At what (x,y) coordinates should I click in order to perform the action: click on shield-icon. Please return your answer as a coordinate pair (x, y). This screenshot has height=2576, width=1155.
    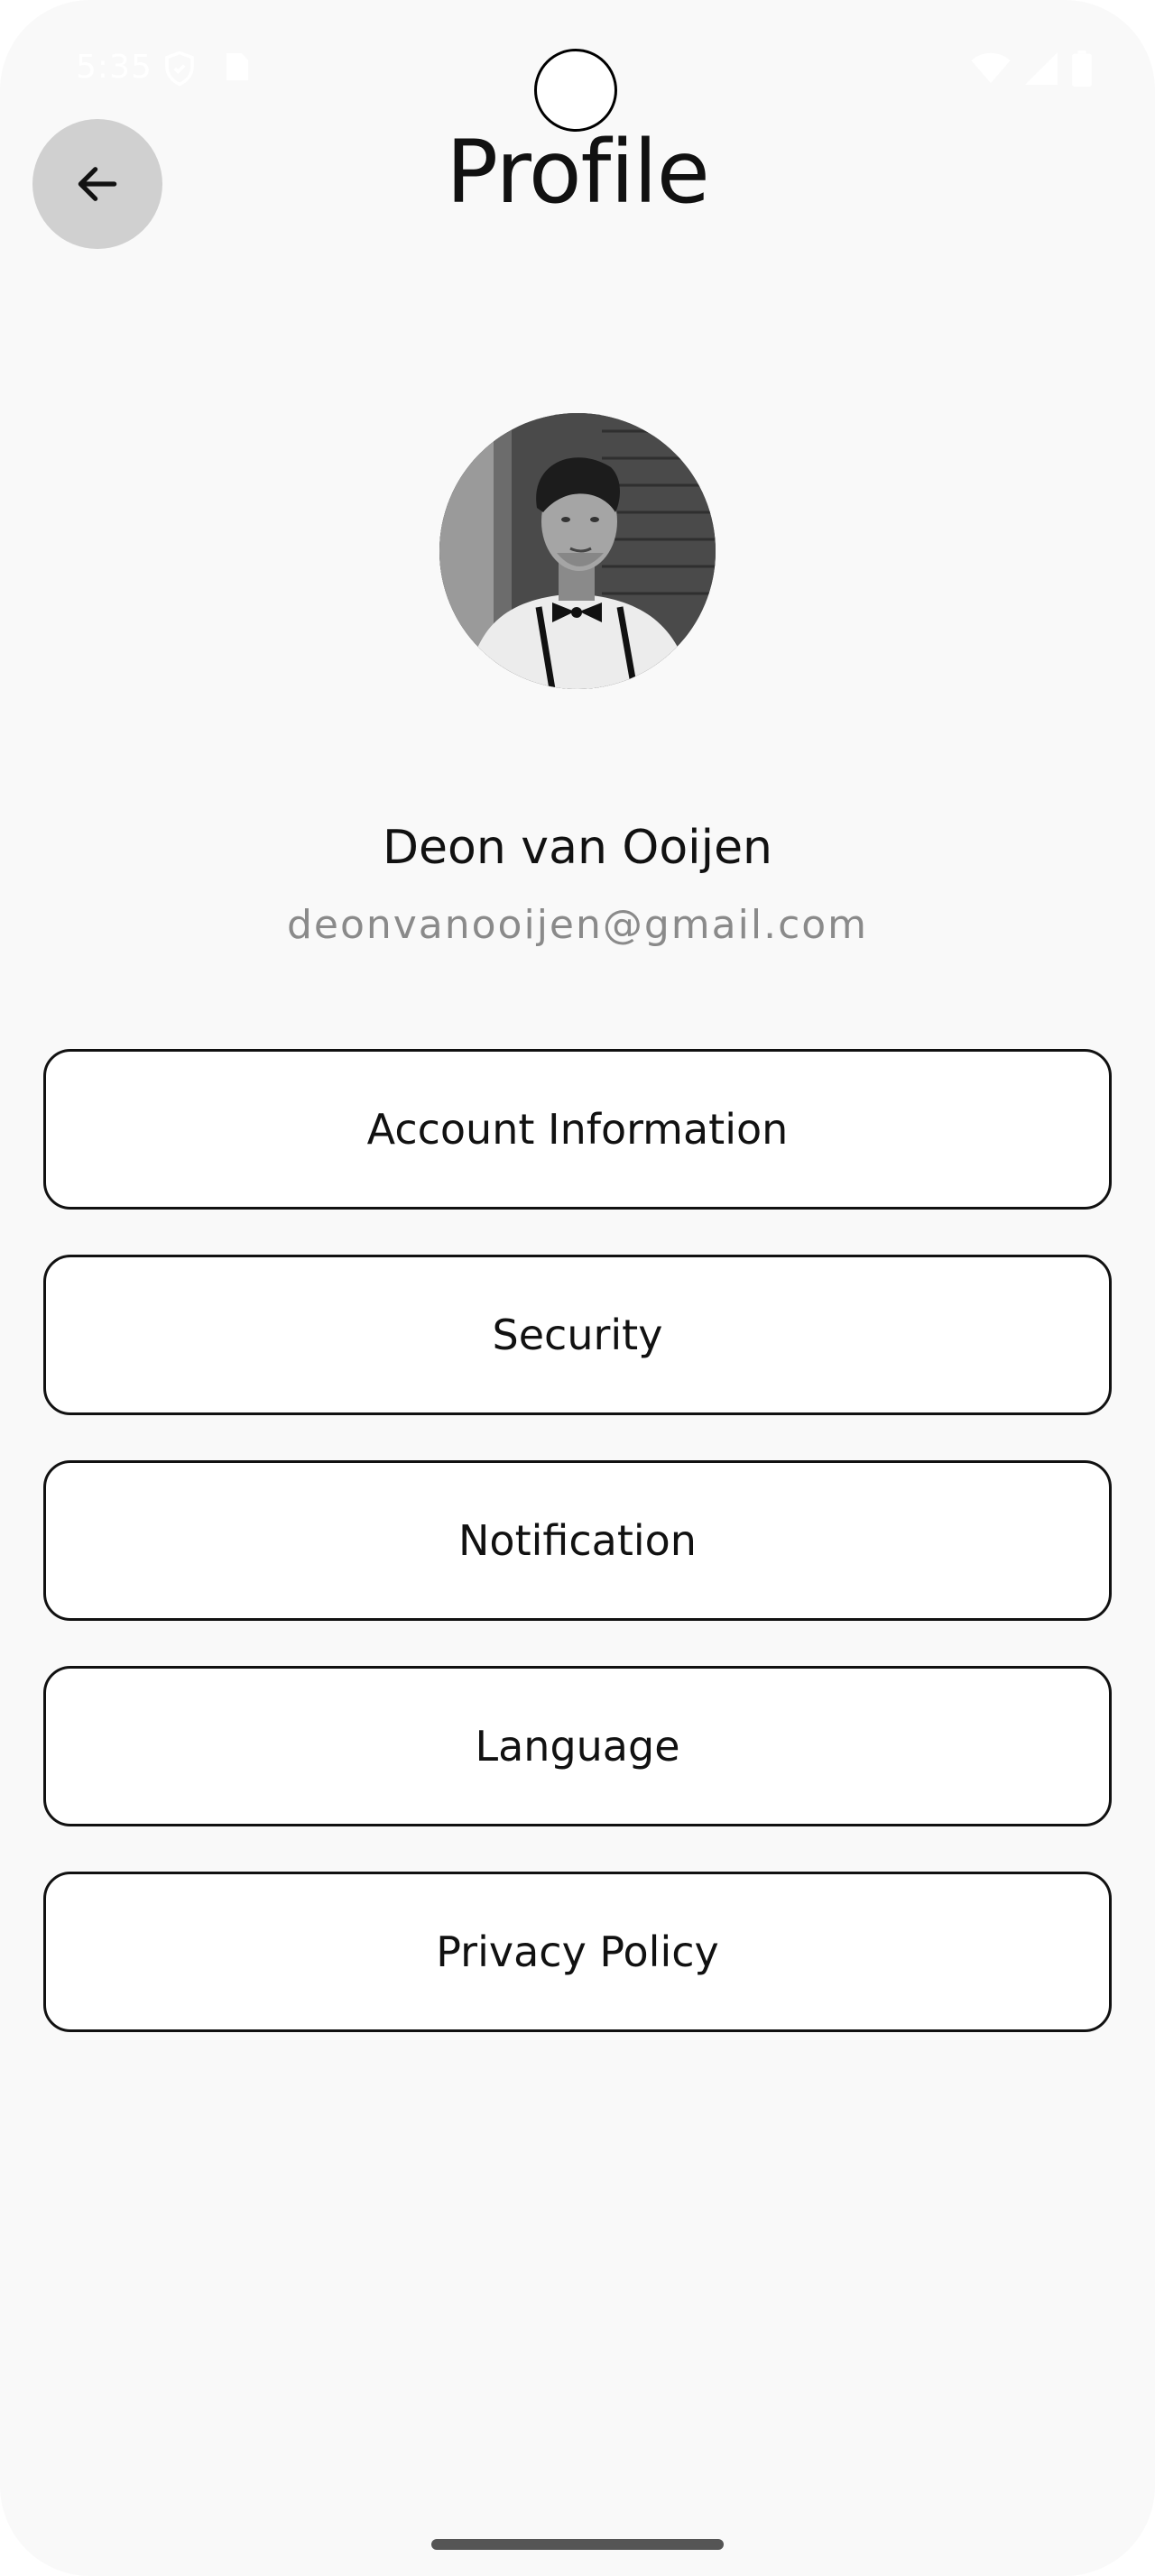
    Looking at the image, I should click on (179, 69).